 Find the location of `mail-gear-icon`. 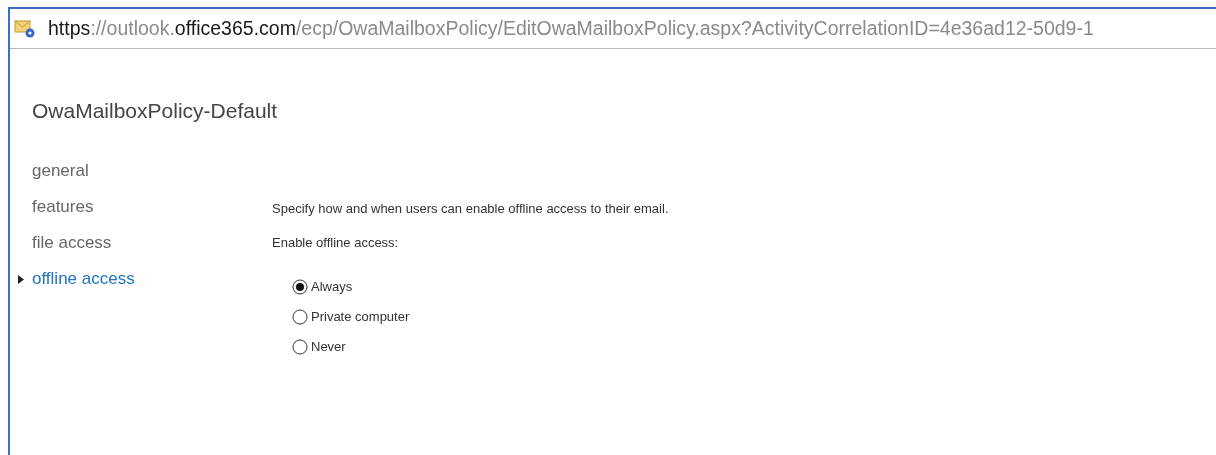

mail-gear-icon is located at coordinates (25, 28).